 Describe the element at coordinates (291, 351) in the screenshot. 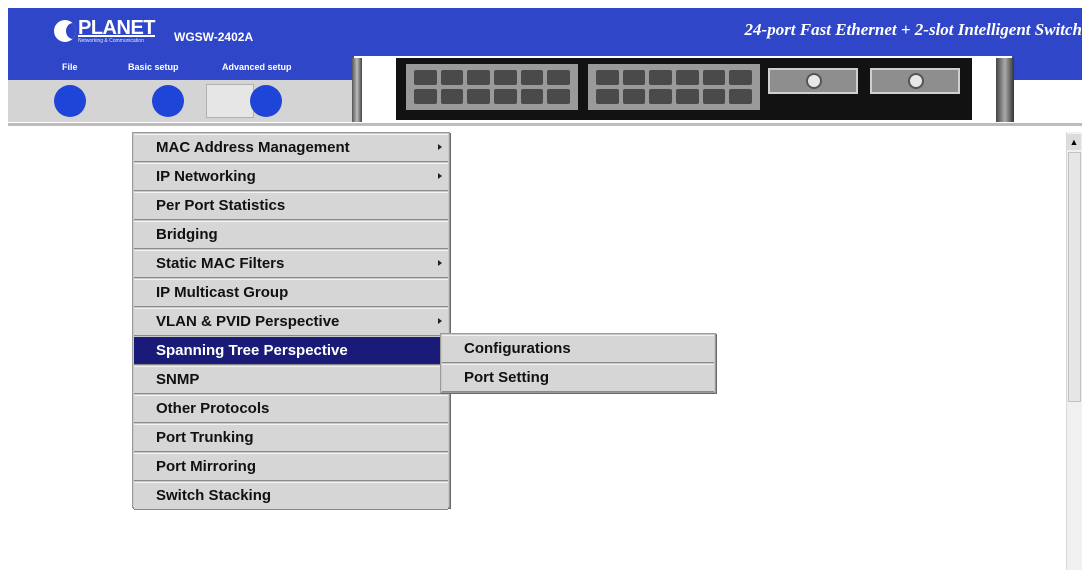

I see `menu-item-spanning-tree-perspective: Spanning Tree Perspective` at that location.